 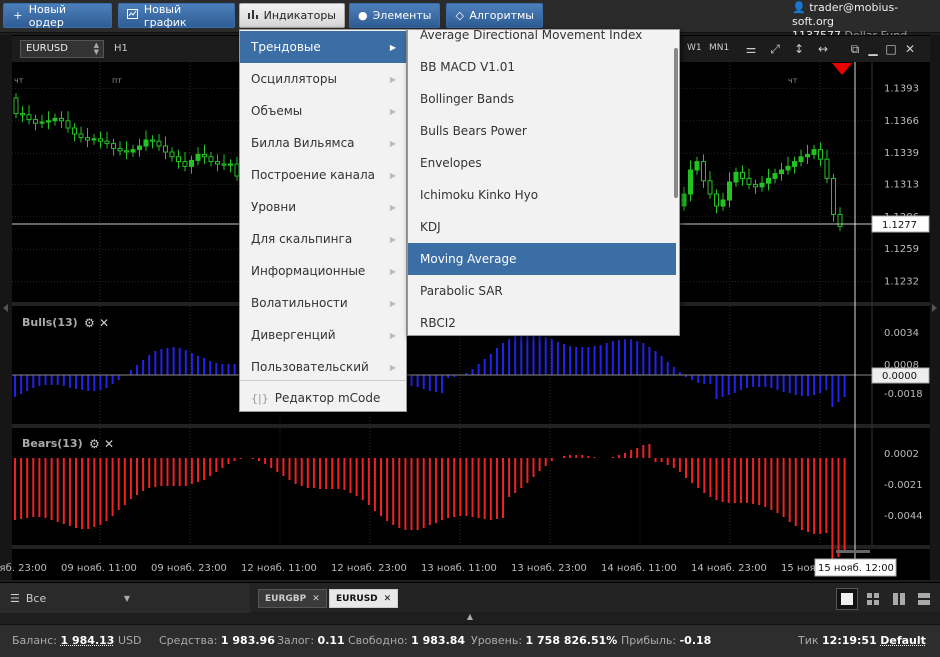 What do you see at coordinates (286, 598) in the screenshot?
I see `tab-label: EURGBP` at bounding box center [286, 598].